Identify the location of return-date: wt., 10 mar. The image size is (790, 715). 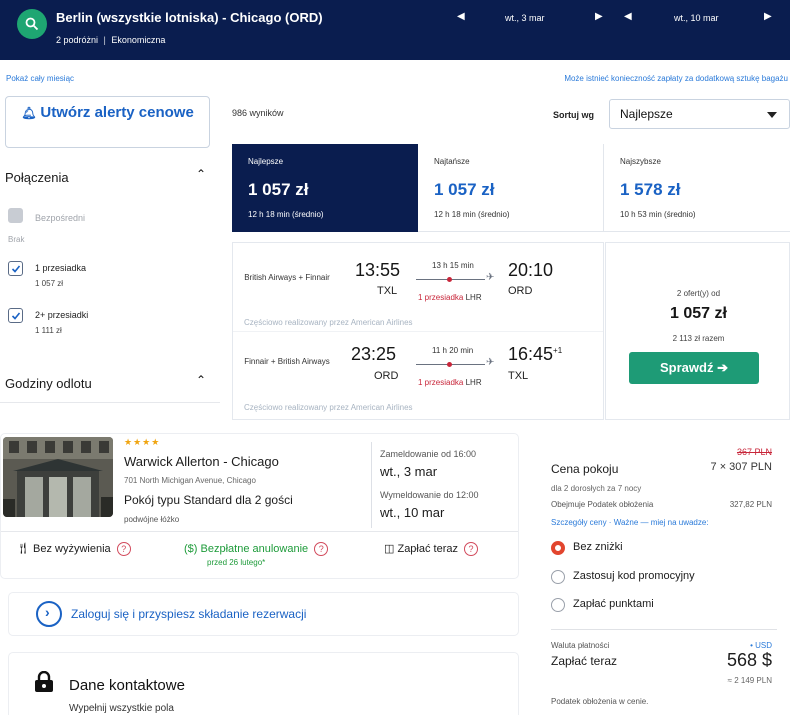
(696, 18).